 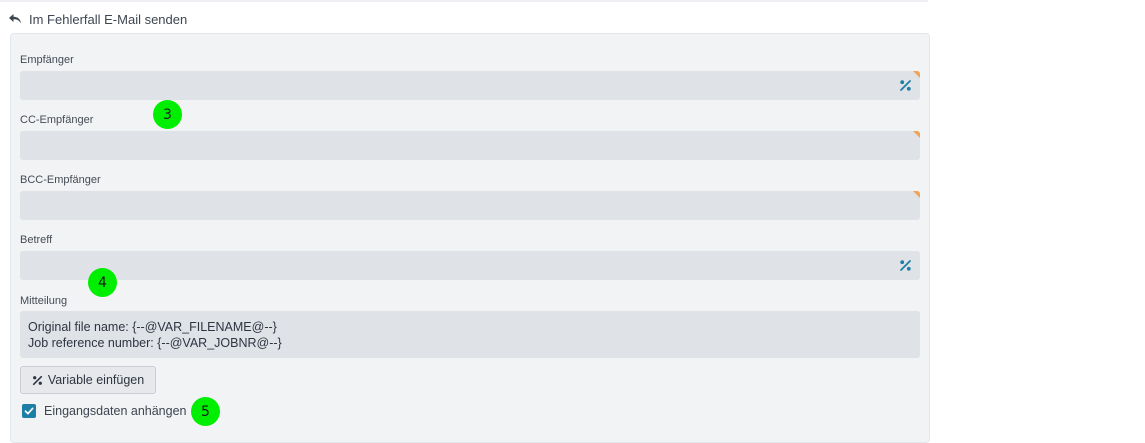 I want to click on annotation-marker-4: 4, so click(x=102, y=282).